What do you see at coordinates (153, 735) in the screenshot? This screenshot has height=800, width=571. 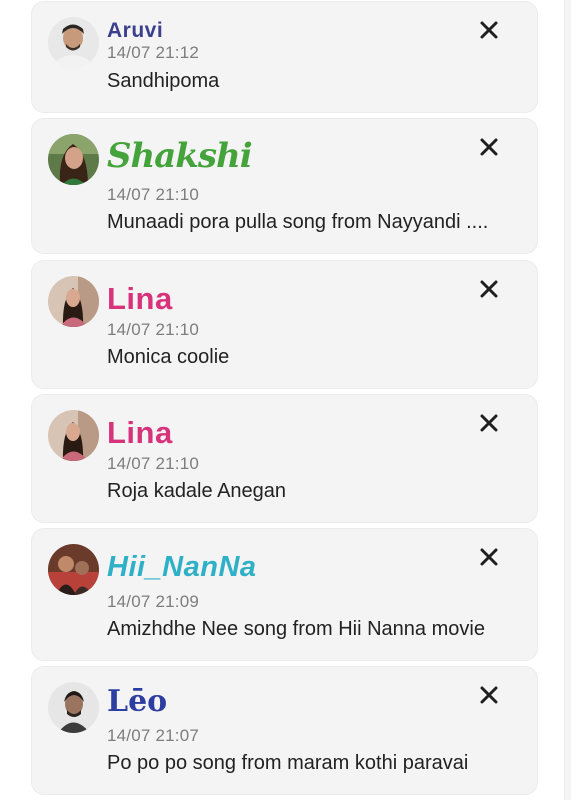 I see `timestamp: 14/07 21:07` at bounding box center [153, 735].